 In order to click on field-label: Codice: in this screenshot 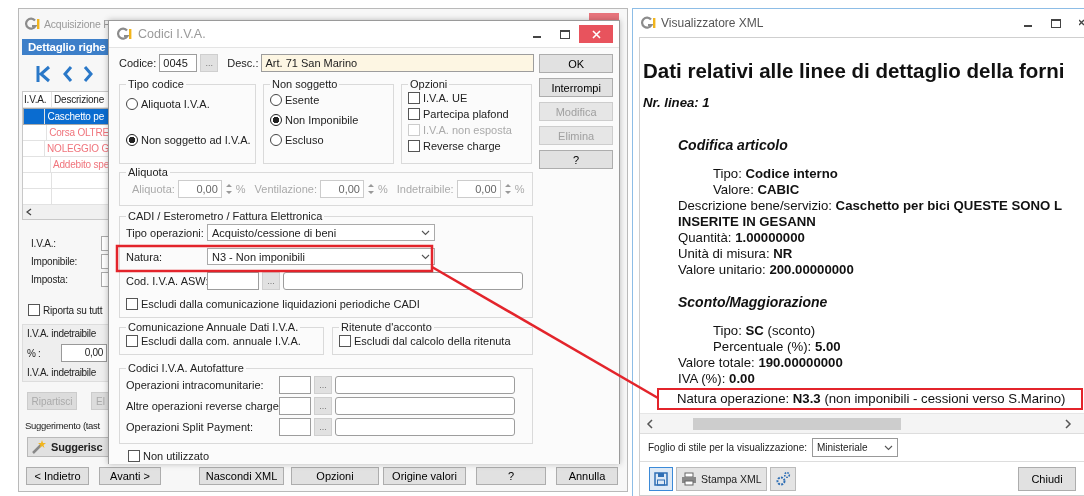, I will do `click(138, 63)`.